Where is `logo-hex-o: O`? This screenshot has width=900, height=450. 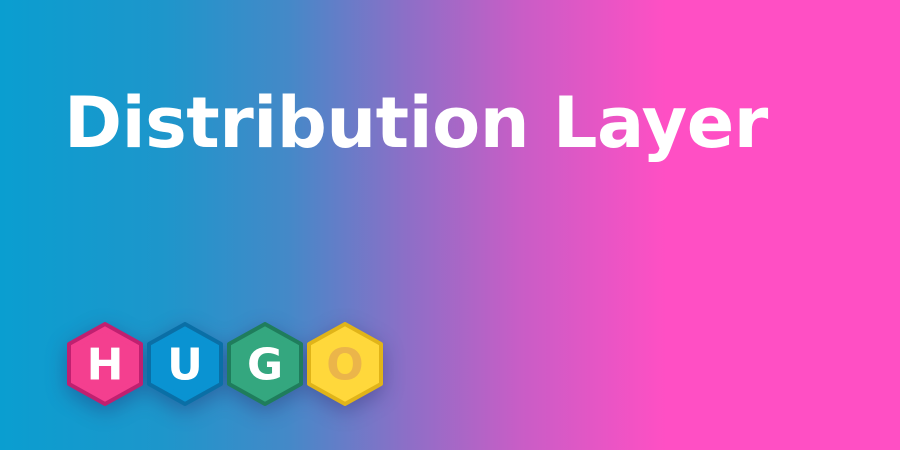 logo-hex-o: O is located at coordinates (345, 364).